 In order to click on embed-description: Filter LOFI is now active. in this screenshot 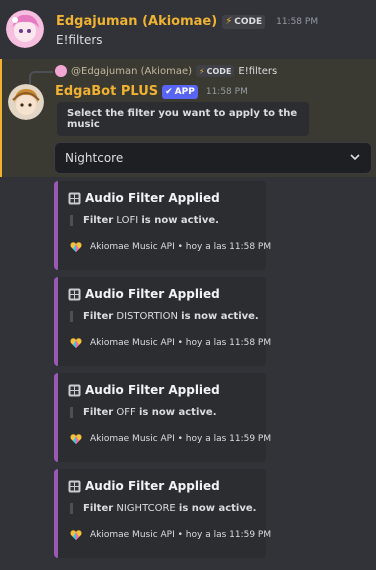, I will do `click(144, 220)`.